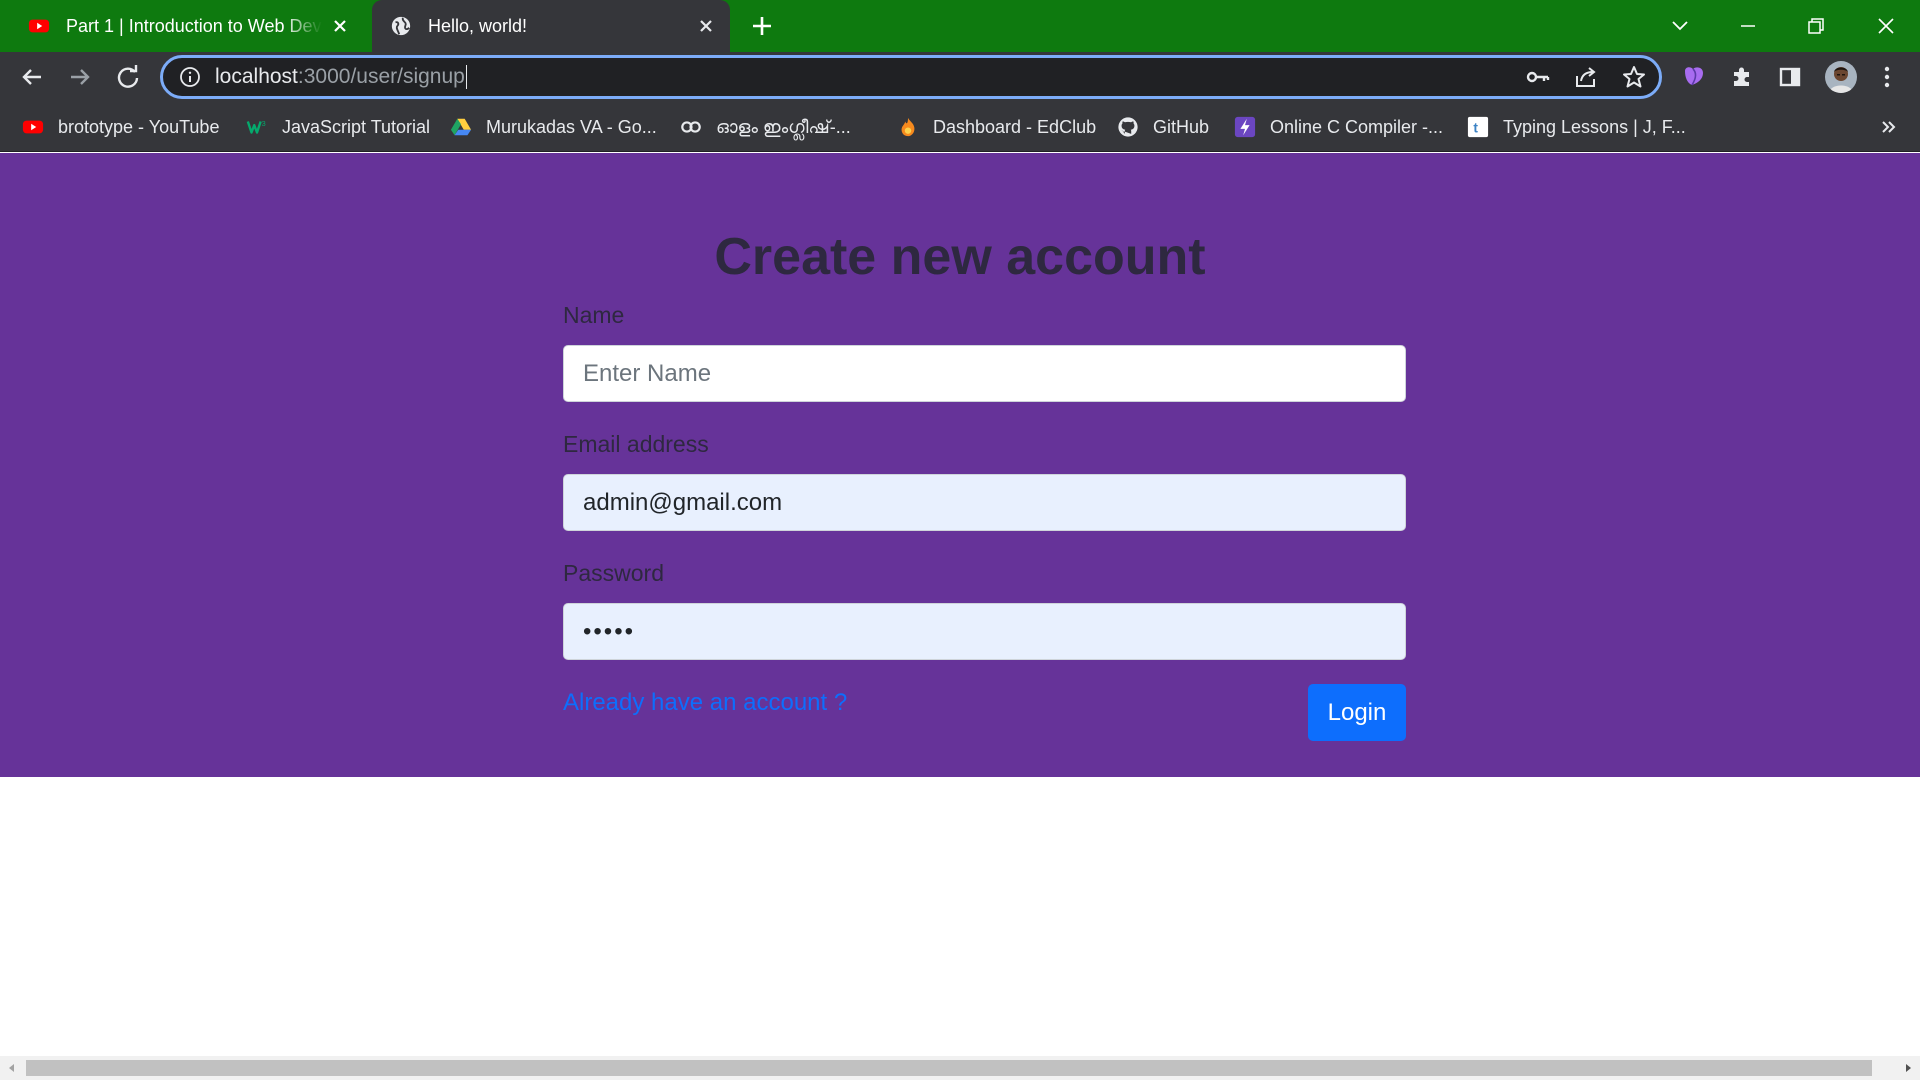 This screenshot has height=1080, width=1920. Describe the element at coordinates (256, 76) in the screenshot. I see `url-host: localhost` at that location.